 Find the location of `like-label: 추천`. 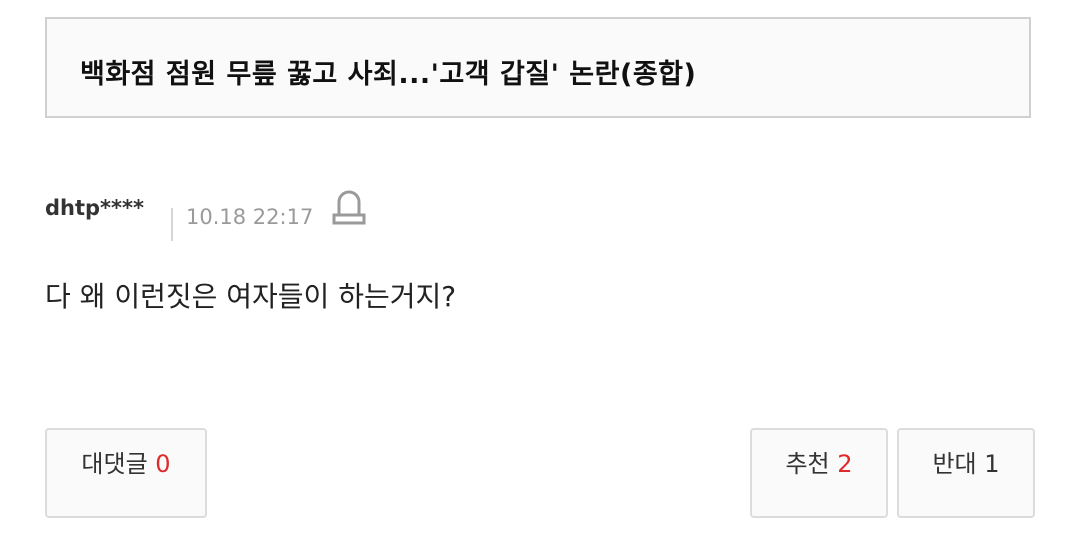

like-label: 추천 is located at coordinates (807, 464).